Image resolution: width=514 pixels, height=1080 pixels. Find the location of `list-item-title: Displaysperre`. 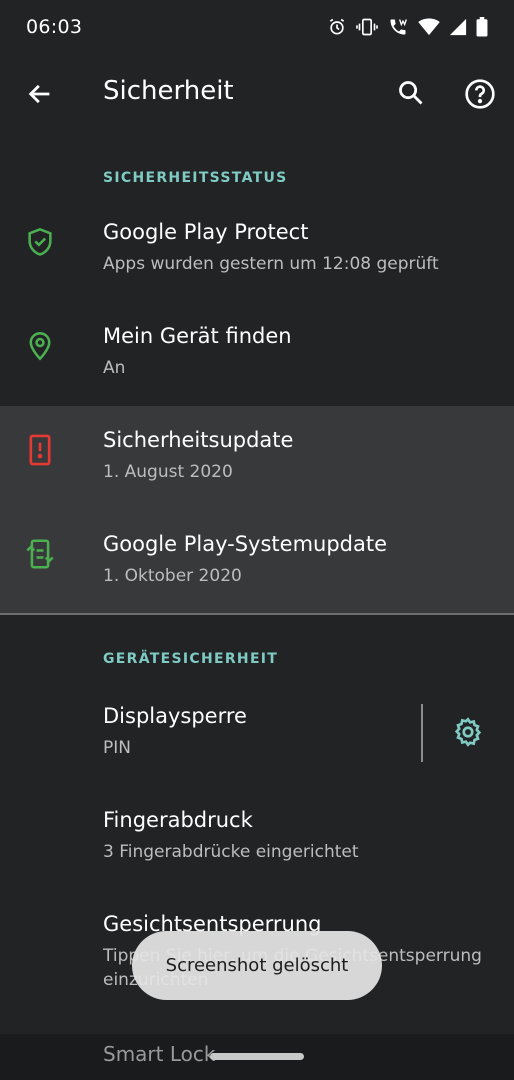

list-item-title: Displaysperre is located at coordinates (175, 716).